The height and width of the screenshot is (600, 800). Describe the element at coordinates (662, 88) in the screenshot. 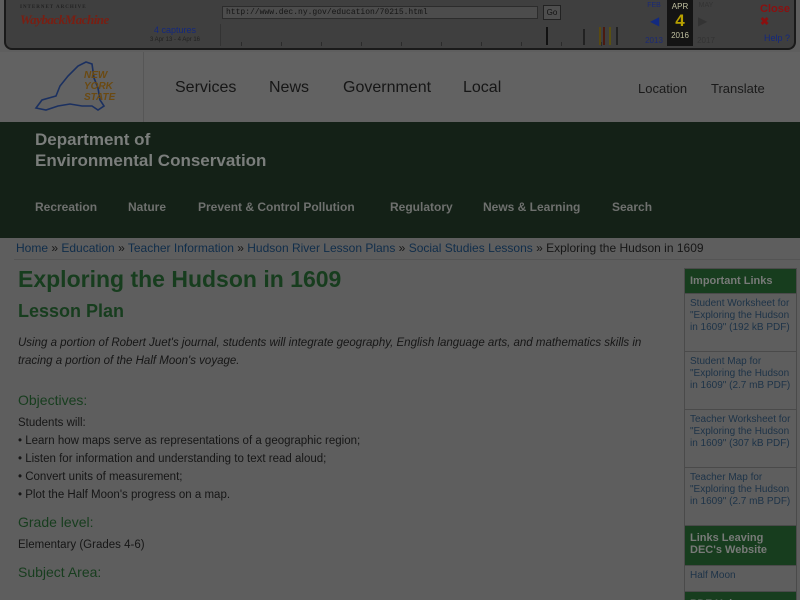

I see `nav-location: Location` at that location.